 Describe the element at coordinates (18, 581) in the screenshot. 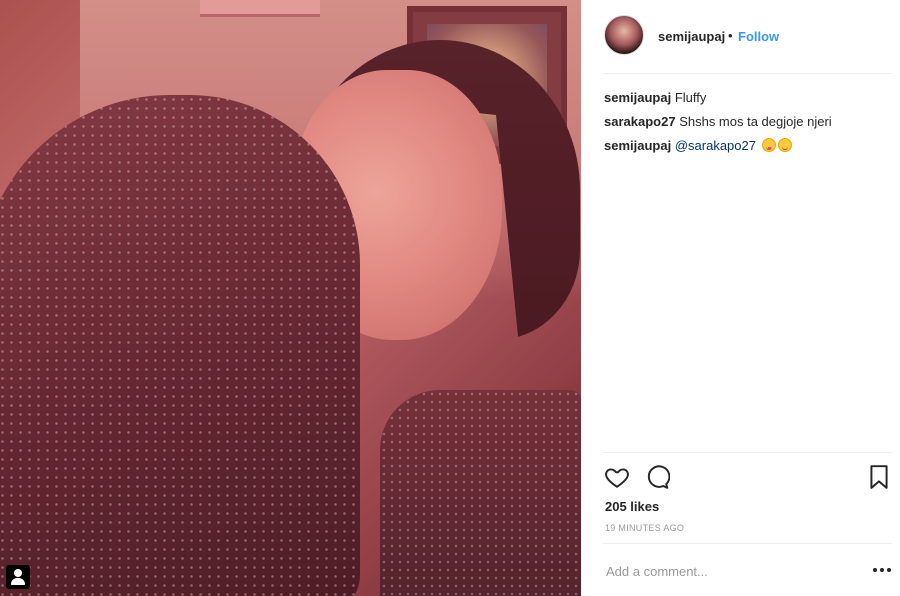

I see `tagged-user-icon-body` at that location.